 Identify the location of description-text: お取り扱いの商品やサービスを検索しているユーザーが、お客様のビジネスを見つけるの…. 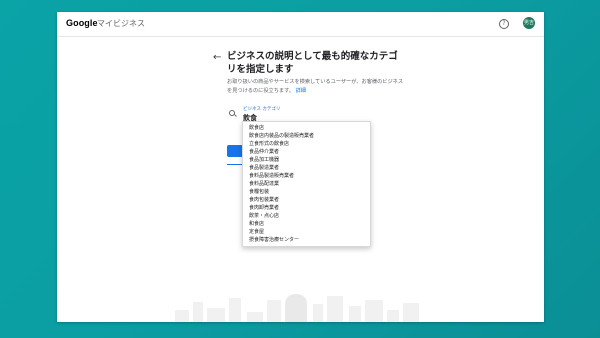
(315, 86).